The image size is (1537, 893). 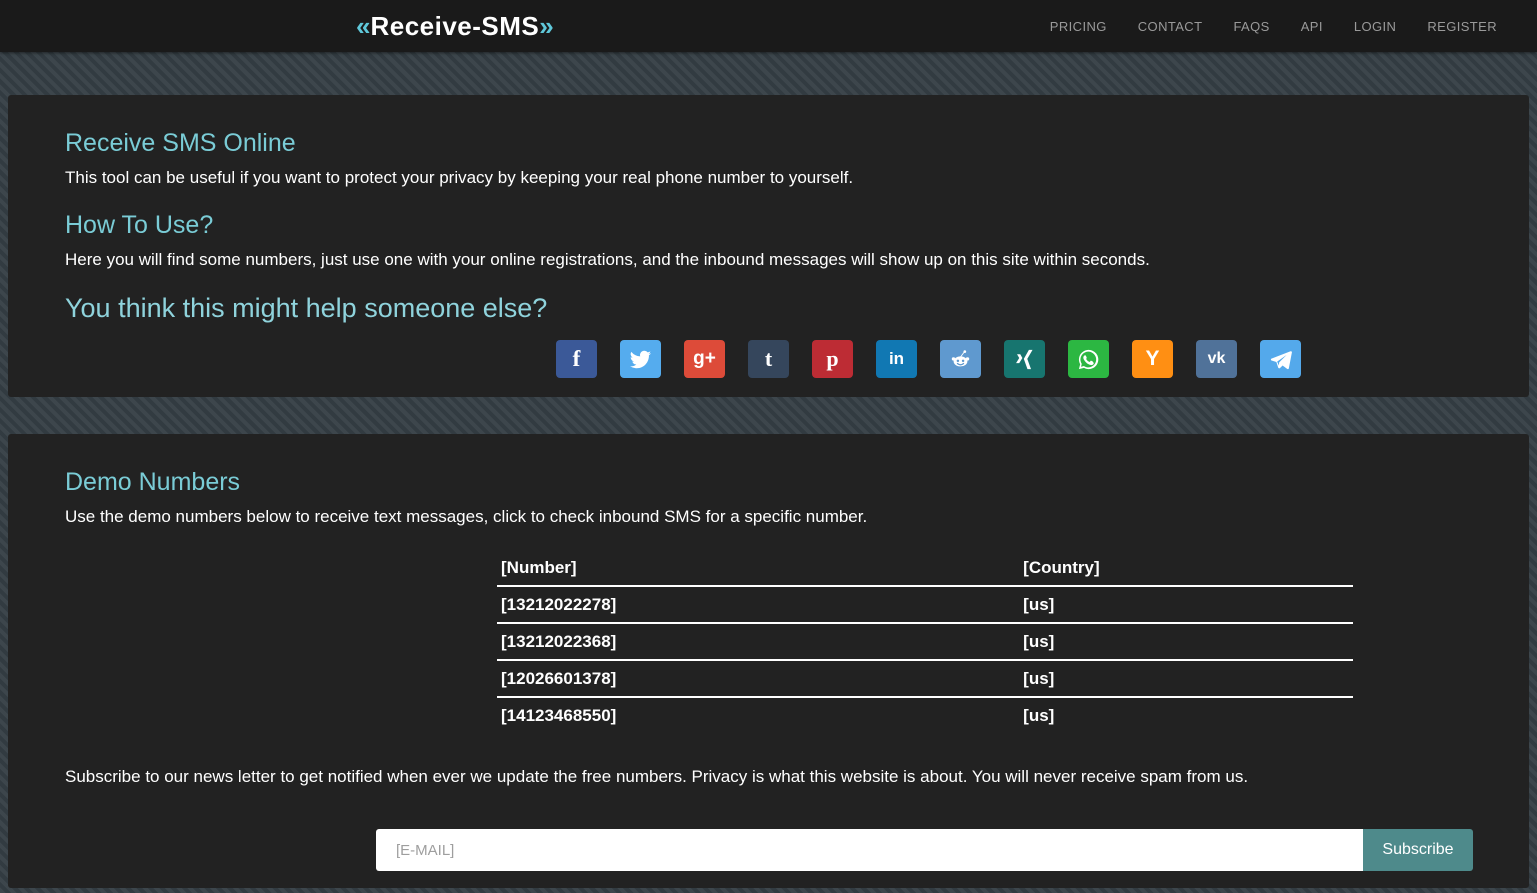 What do you see at coordinates (306, 308) in the screenshot?
I see `share-heading: You think this might help someone else?` at bounding box center [306, 308].